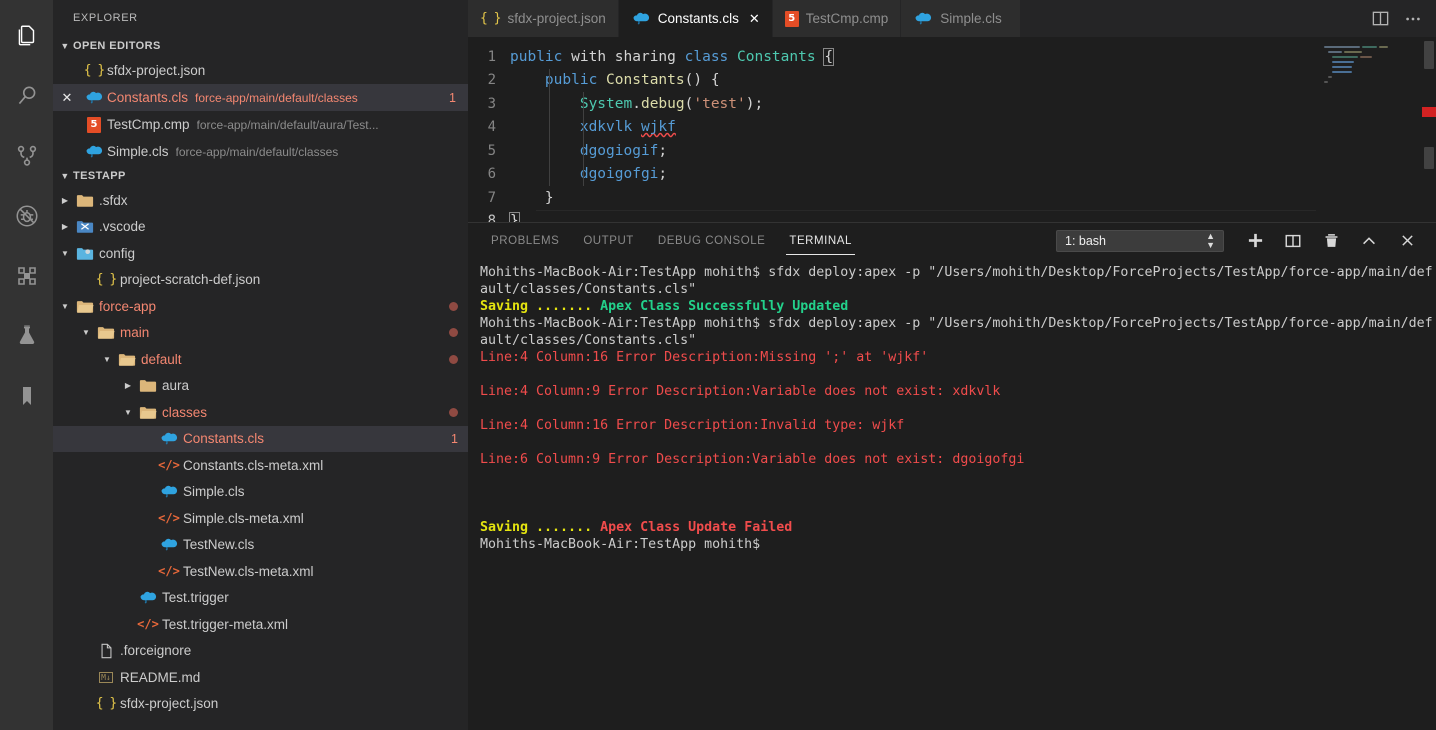  I want to click on line-number: 2, so click(491, 80).